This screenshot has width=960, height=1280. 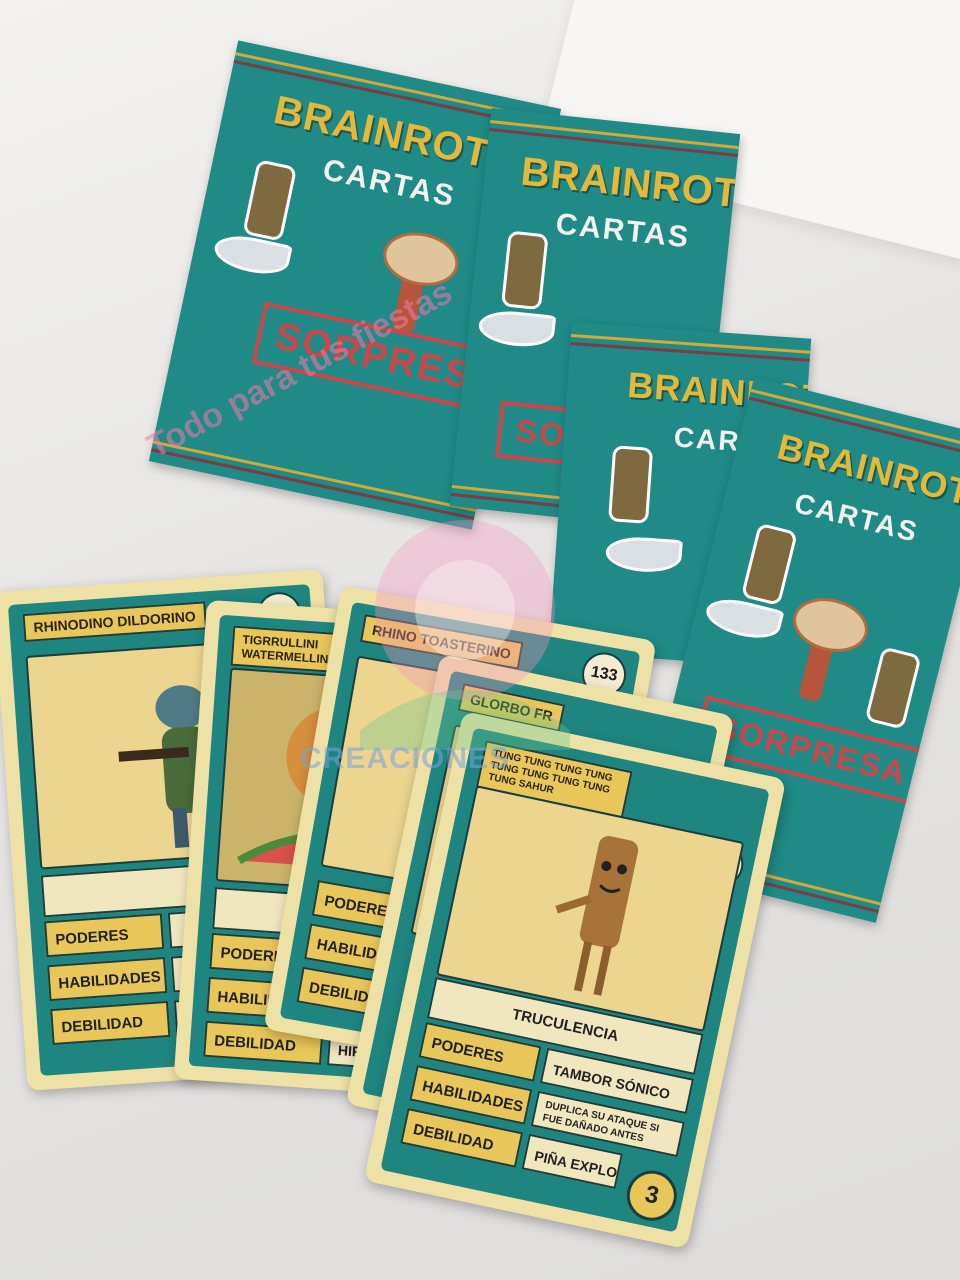 What do you see at coordinates (405, 758) in the screenshot?
I see `watermark-brand: CREACIONES` at bounding box center [405, 758].